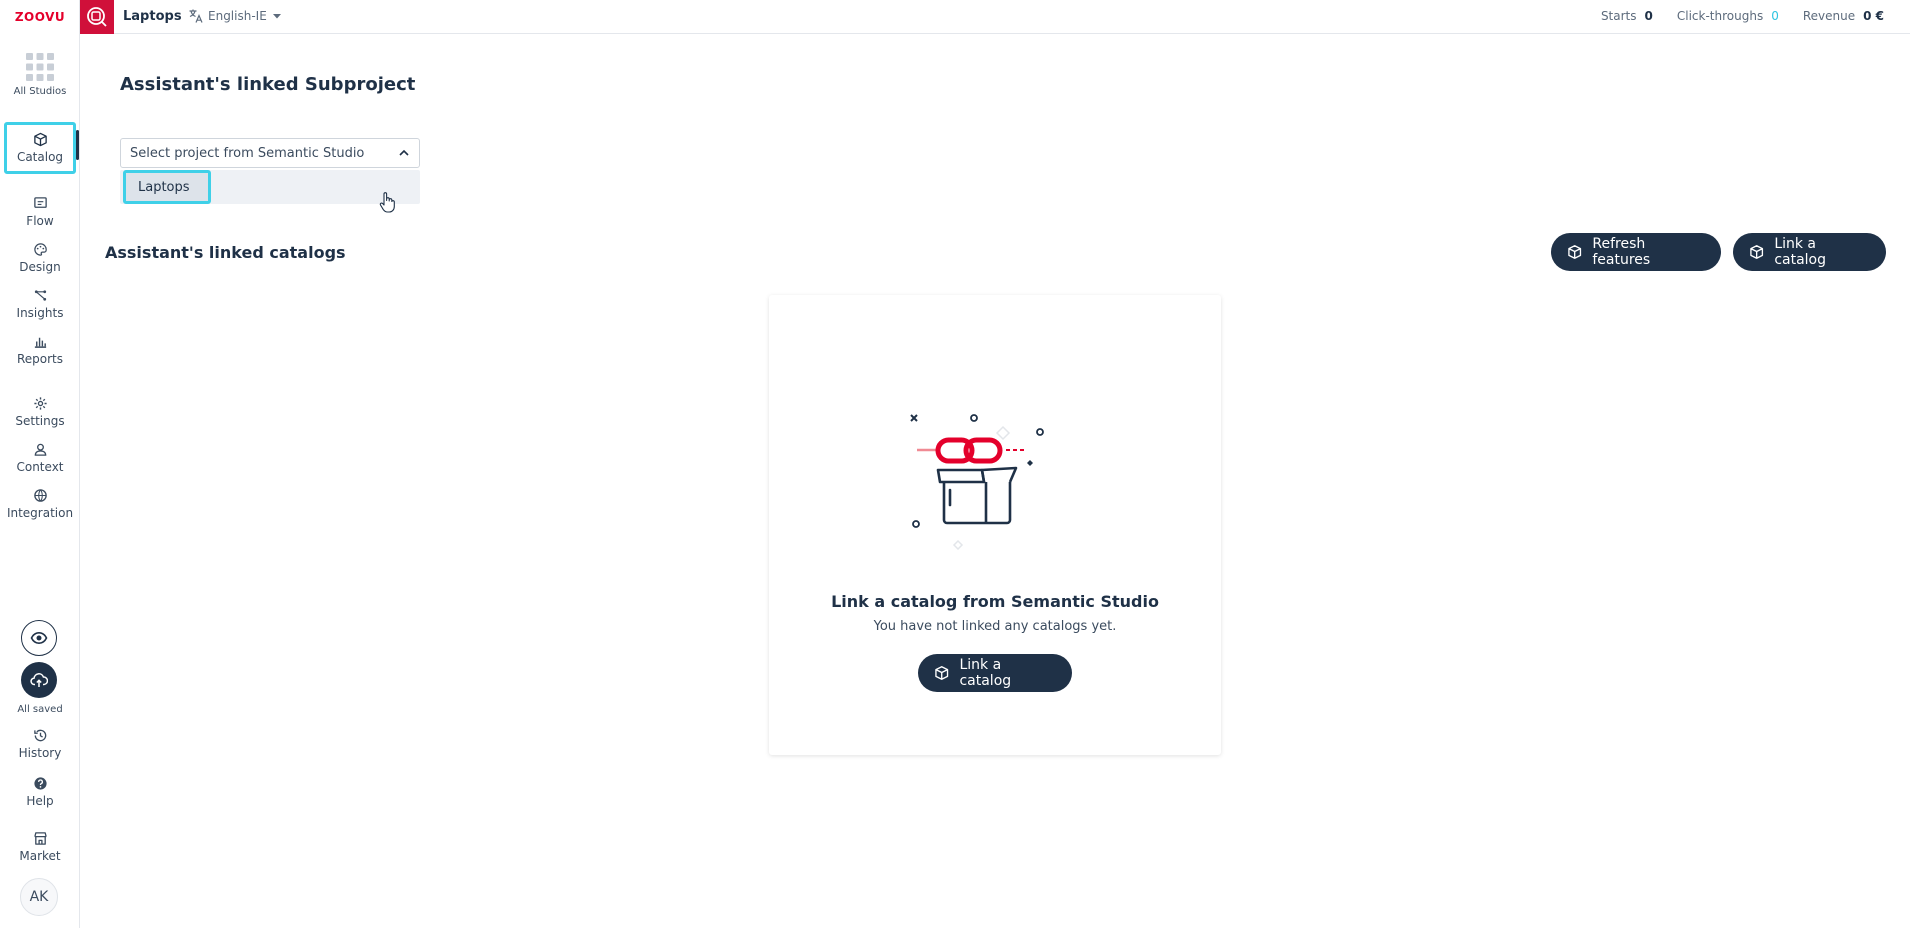 The height and width of the screenshot is (928, 1910). What do you see at coordinates (40, 847) in the screenshot?
I see `sidebar-item-market: Market` at bounding box center [40, 847].